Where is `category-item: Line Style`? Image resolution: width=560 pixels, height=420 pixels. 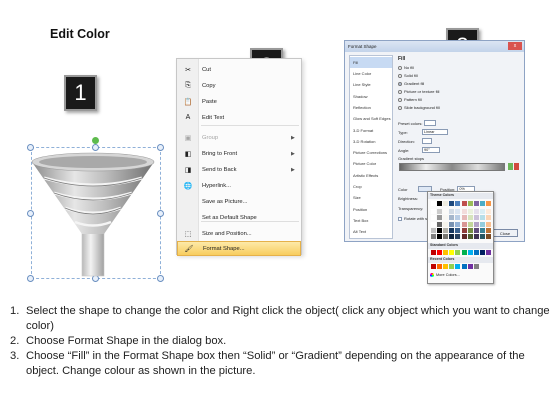 category-item: Line Style is located at coordinates (371, 85).